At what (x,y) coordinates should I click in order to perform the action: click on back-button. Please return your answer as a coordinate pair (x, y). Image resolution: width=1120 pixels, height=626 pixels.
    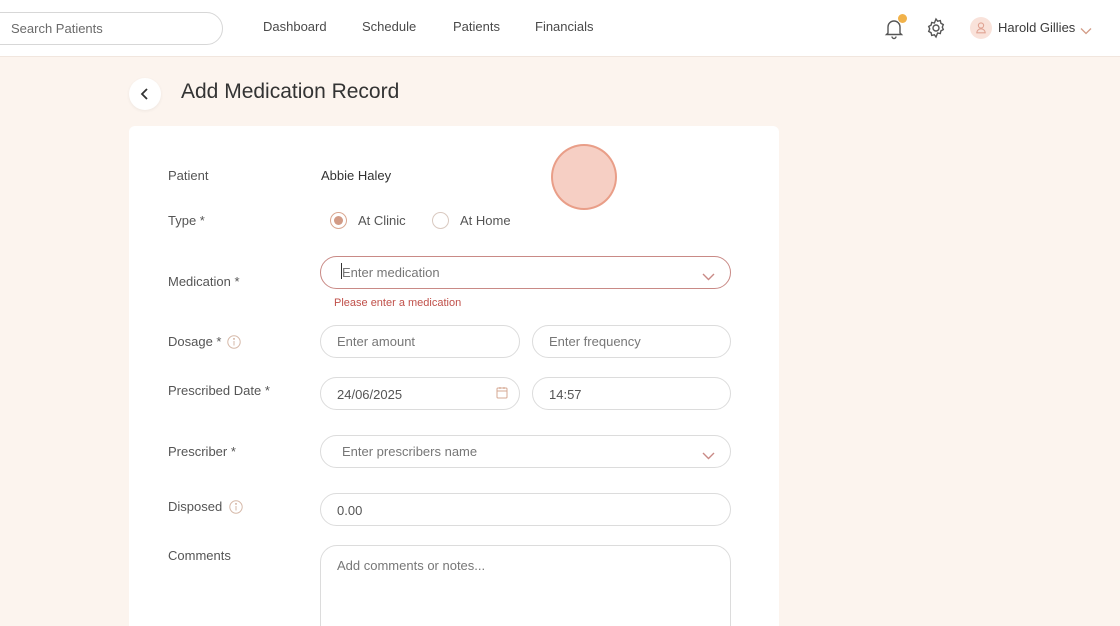
    Looking at the image, I should click on (145, 94).